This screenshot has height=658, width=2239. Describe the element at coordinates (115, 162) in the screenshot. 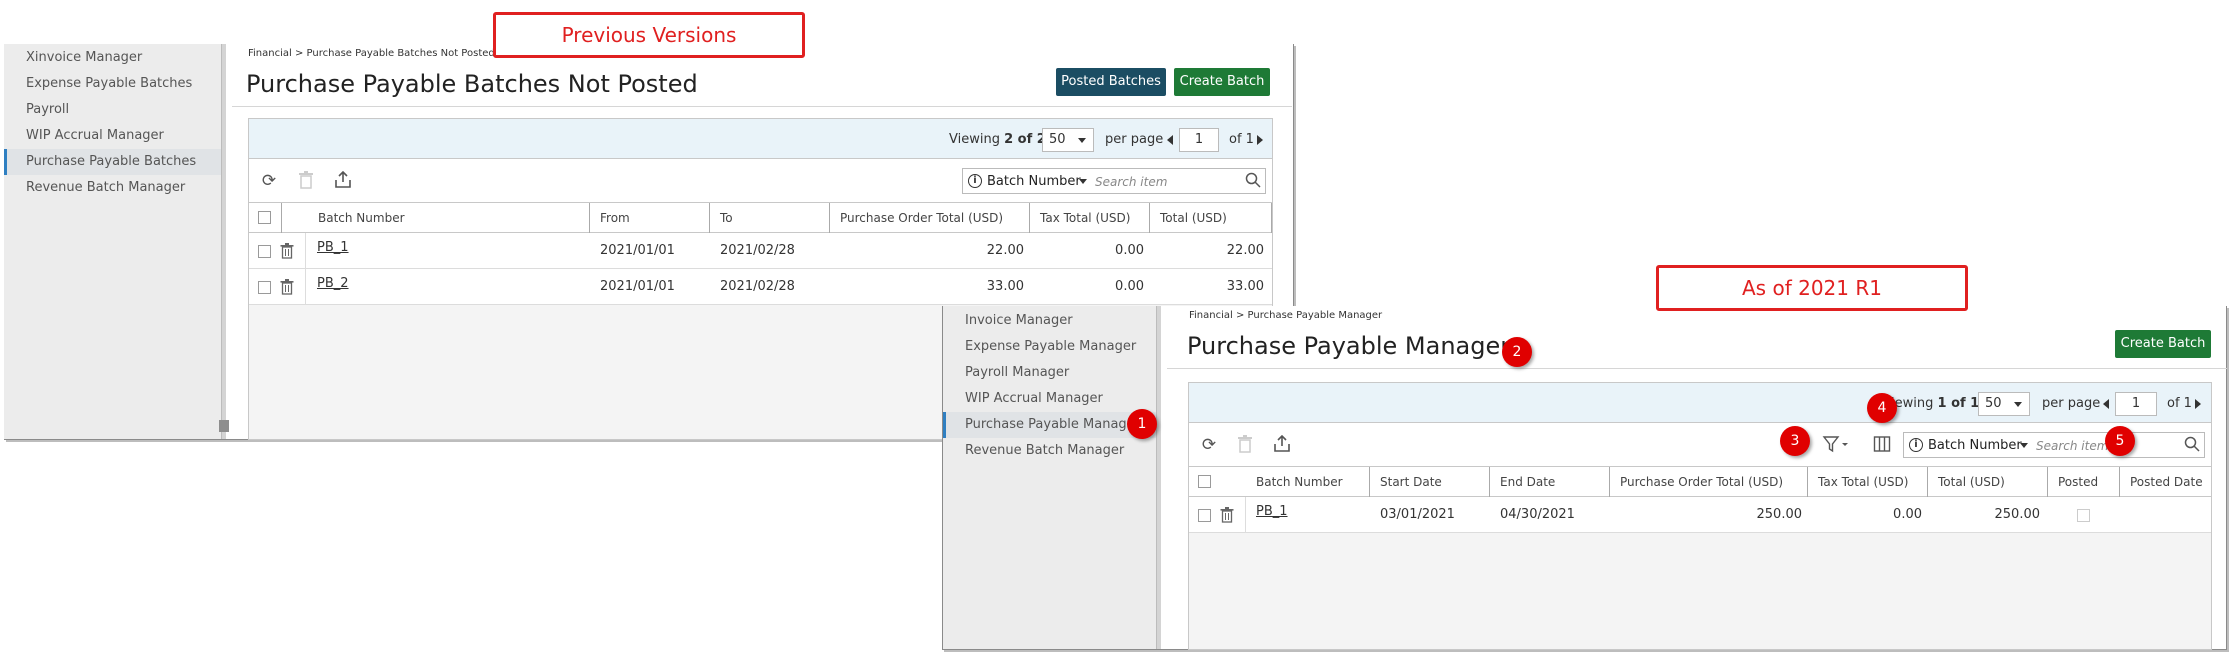

I see `sidebar-item-purchase-payable-batches: Purchase Payable Batches` at that location.